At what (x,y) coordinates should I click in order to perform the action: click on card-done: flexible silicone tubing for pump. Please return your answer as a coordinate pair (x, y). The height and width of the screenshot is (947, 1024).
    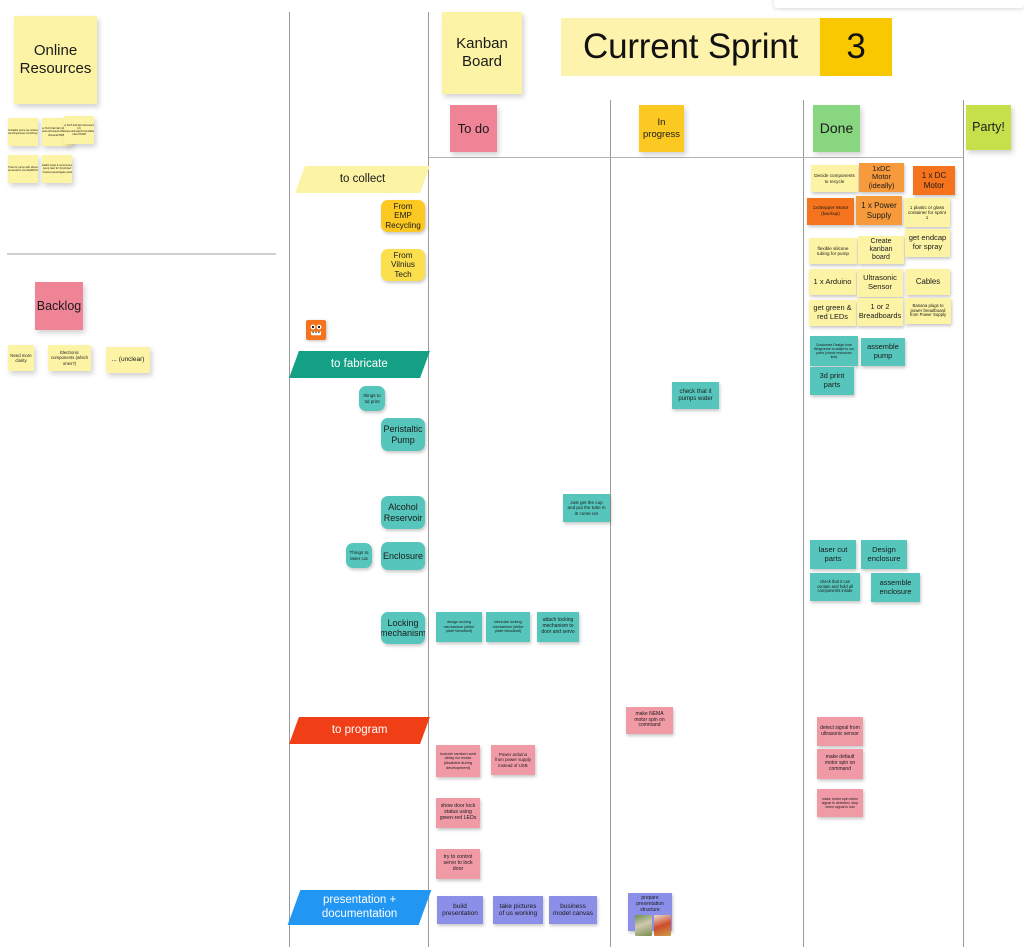
    Looking at the image, I should click on (833, 251).